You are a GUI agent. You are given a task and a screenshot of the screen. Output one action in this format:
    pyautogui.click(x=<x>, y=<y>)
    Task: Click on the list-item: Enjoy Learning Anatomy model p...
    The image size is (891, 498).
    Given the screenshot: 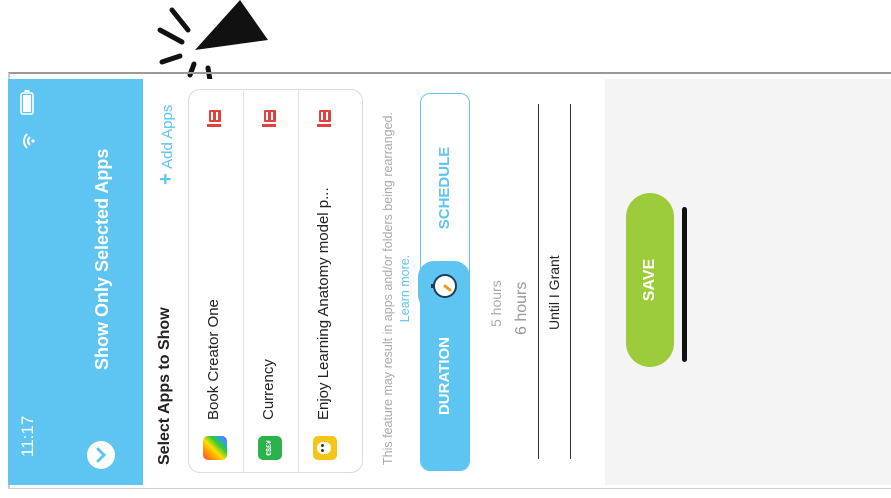 What is the action you would take?
    pyautogui.click(x=326, y=281)
    